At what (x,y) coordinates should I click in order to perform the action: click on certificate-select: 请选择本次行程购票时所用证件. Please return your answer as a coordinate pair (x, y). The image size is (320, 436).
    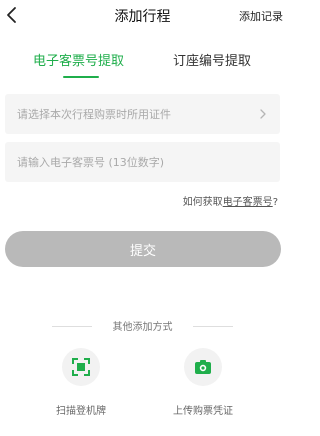
    Looking at the image, I should click on (142, 114).